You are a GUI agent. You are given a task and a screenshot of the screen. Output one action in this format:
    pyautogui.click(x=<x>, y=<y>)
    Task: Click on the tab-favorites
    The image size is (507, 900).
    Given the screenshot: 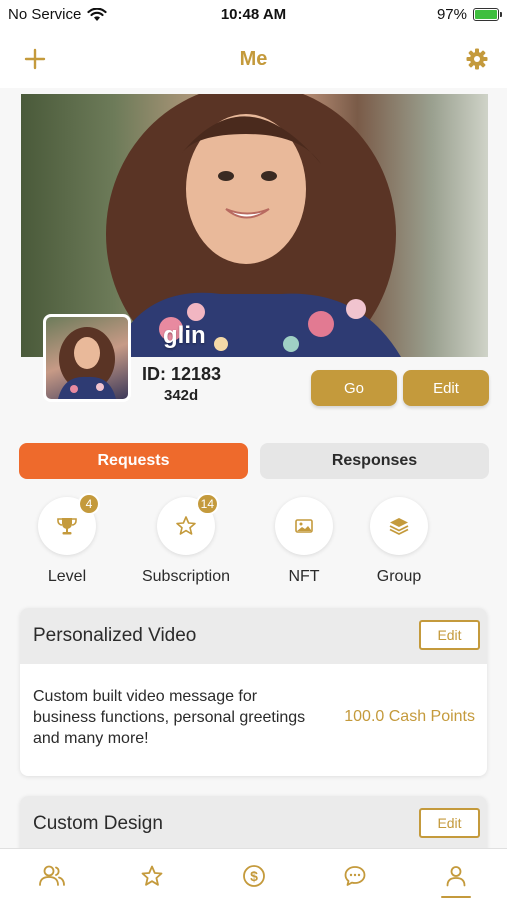 What is the action you would take?
    pyautogui.click(x=152, y=876)
    